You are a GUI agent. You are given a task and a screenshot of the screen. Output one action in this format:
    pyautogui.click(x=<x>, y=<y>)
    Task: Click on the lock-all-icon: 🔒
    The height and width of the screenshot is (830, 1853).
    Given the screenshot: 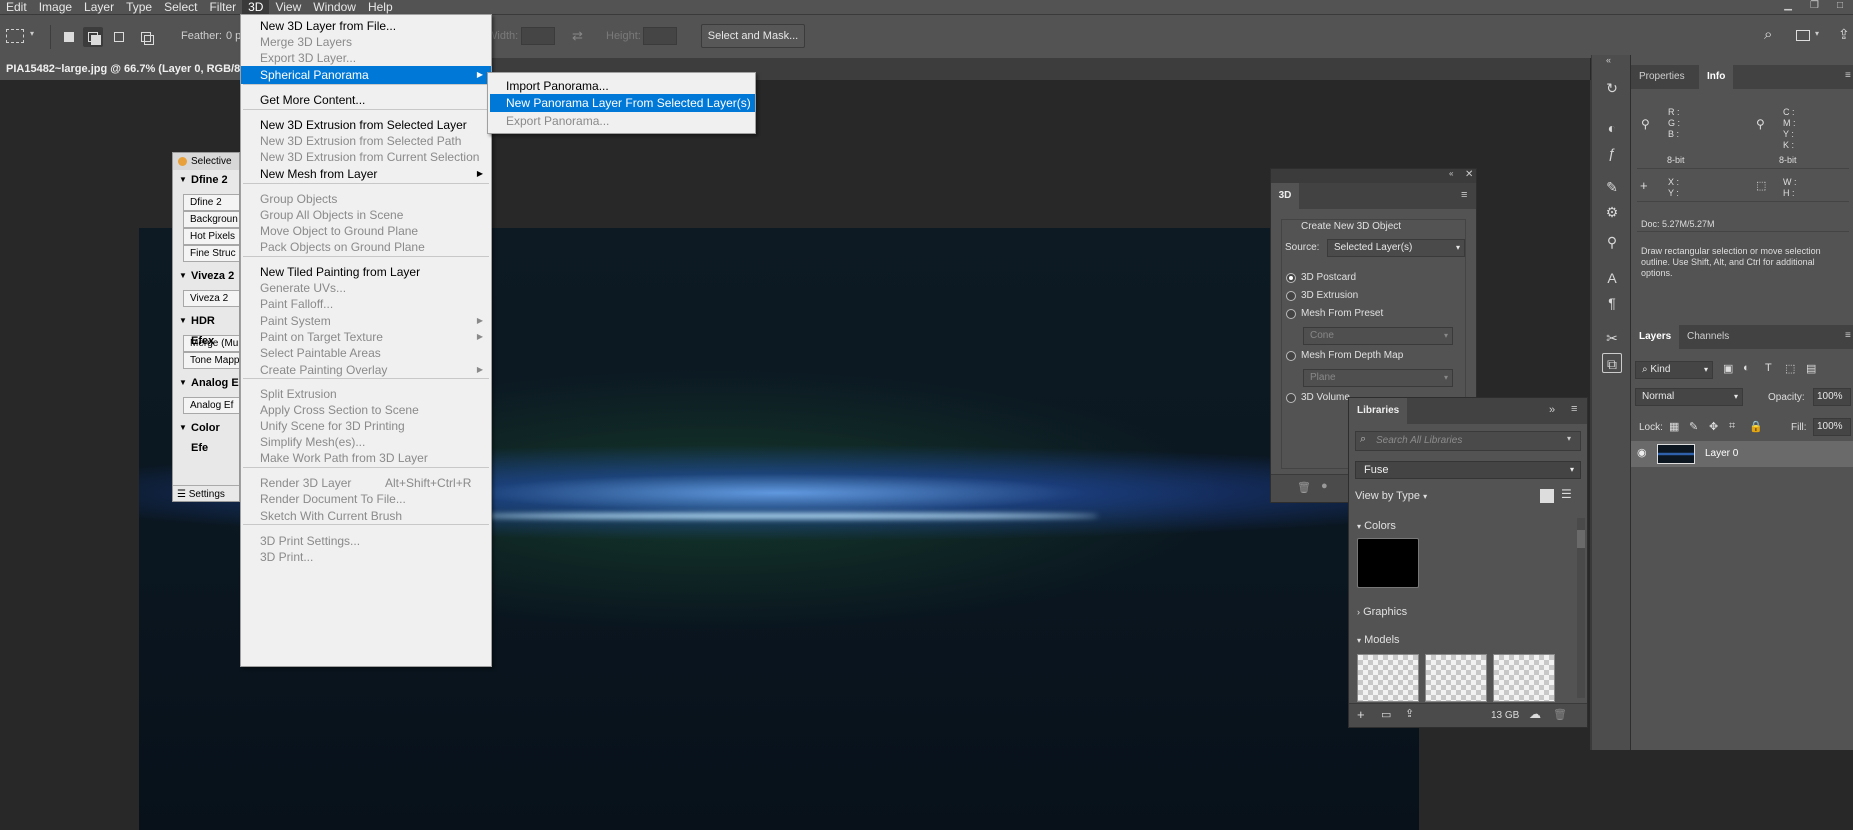 What is the action you would take?
    pyautogui.click(x=1756, y=426)
    